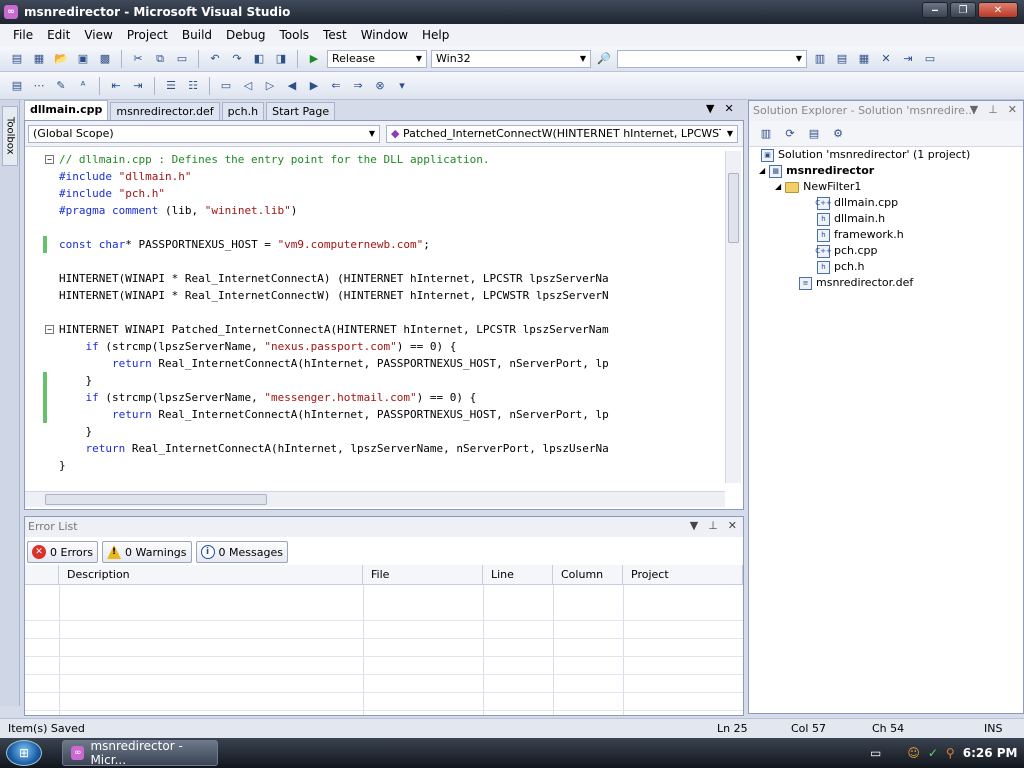  What do you see at coordinates (171, 86) in the screenshot?
I see `comment-lines-icon: ☰` at bounding box center [171, 86].